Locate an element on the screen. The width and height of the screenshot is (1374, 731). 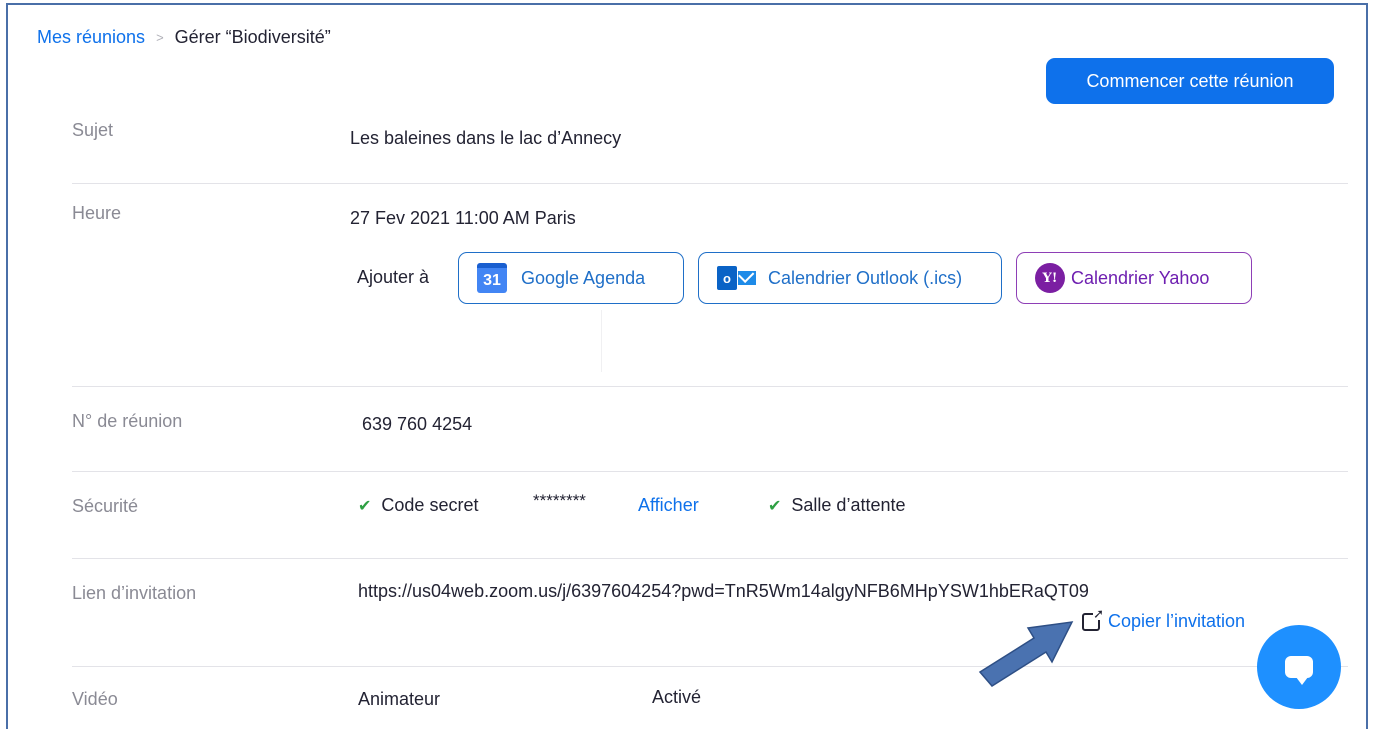
meeting-id-row: N° de réunion 639 760 4254 is located at coordinates (710, 429).